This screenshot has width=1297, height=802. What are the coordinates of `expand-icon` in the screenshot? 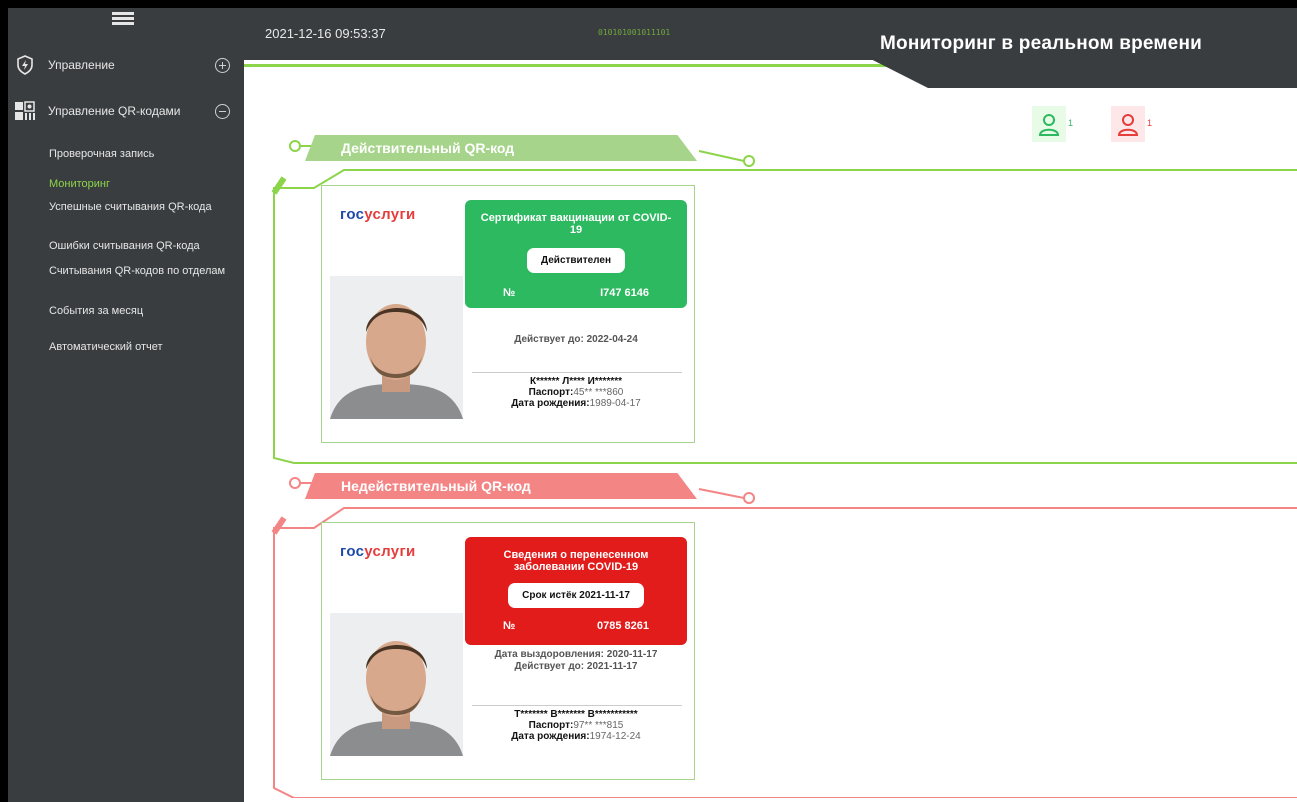 It's located at (222, 65).